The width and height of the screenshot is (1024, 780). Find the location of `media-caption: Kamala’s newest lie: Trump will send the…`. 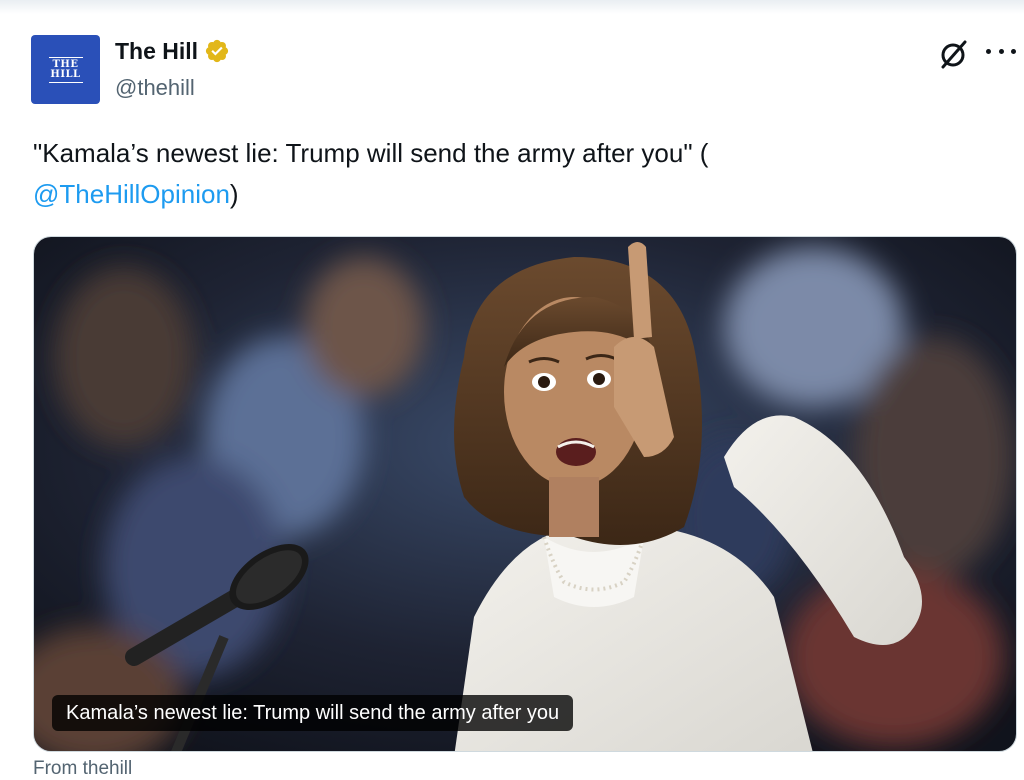

media-caption: Kamala’s newest lie: Trump will send the… is located at coordinates (313, 713).